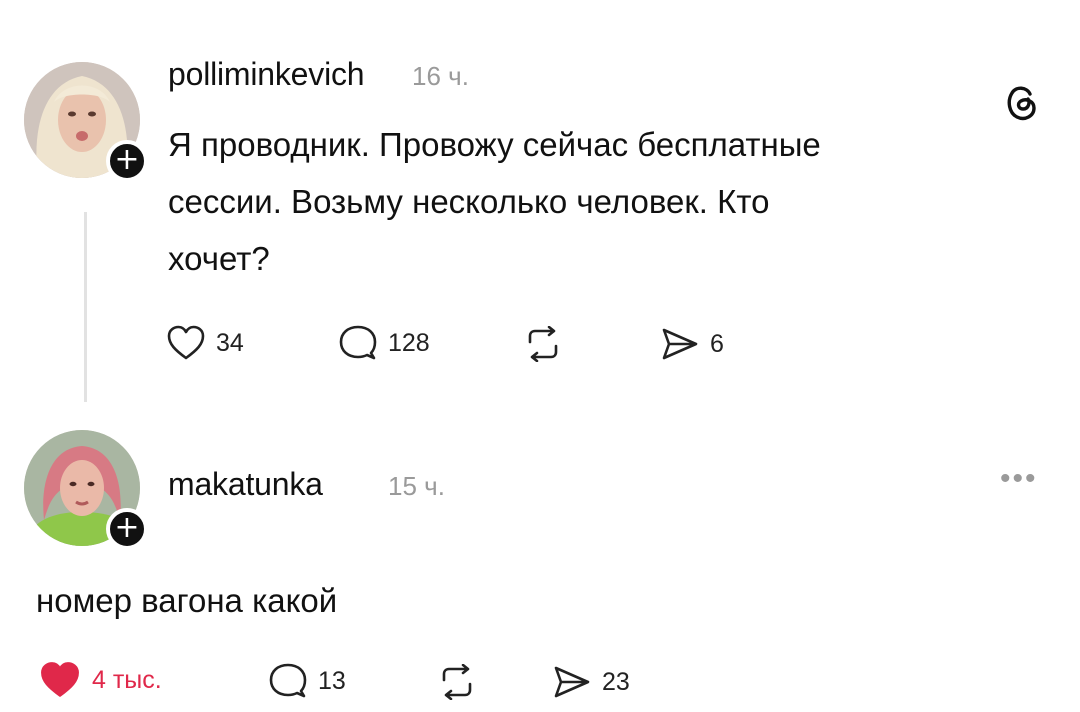  I want to click on like-count: 4 тыс., so click(127, 679).